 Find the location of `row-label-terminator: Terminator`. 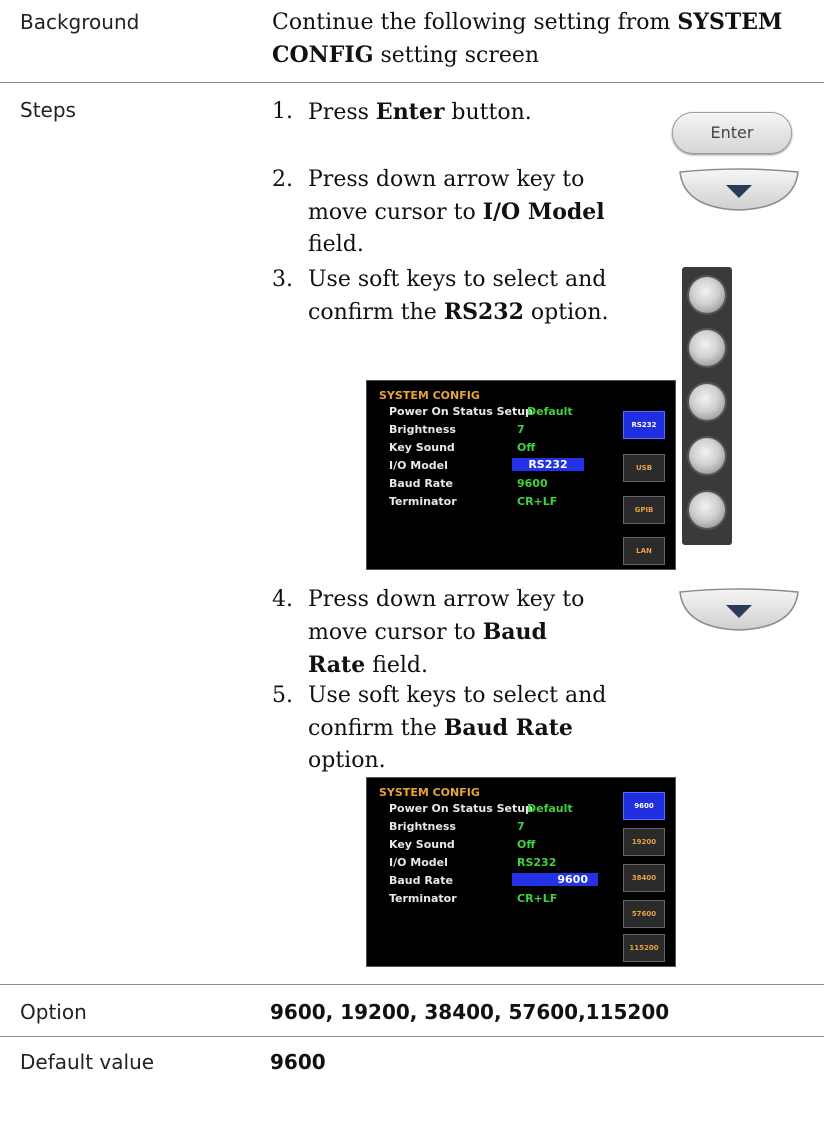

row-label-terminator: Terminator is located at coordinates (423, 501).